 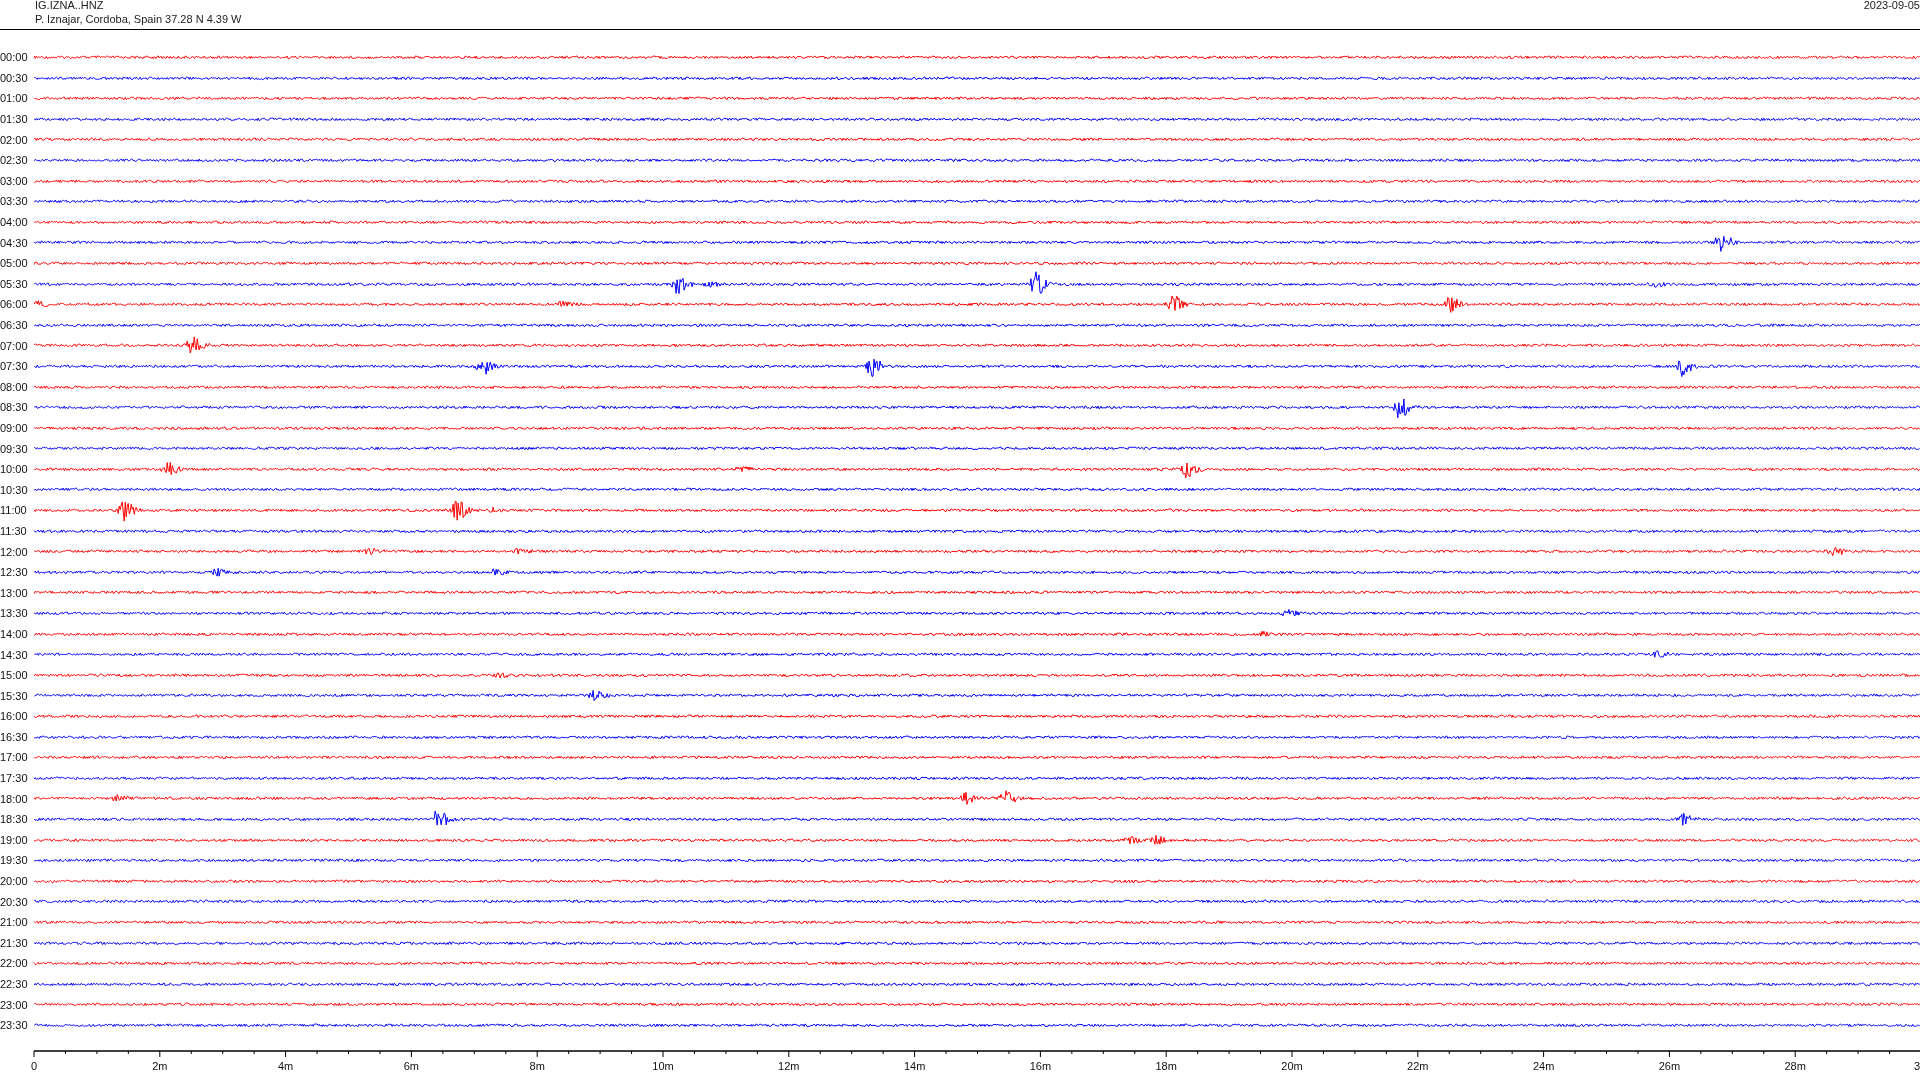 What do you see at coordinates (14, 1025) in the screenshot?
I see `row-time-label: 23:30` at bounding box center [14, 1025].